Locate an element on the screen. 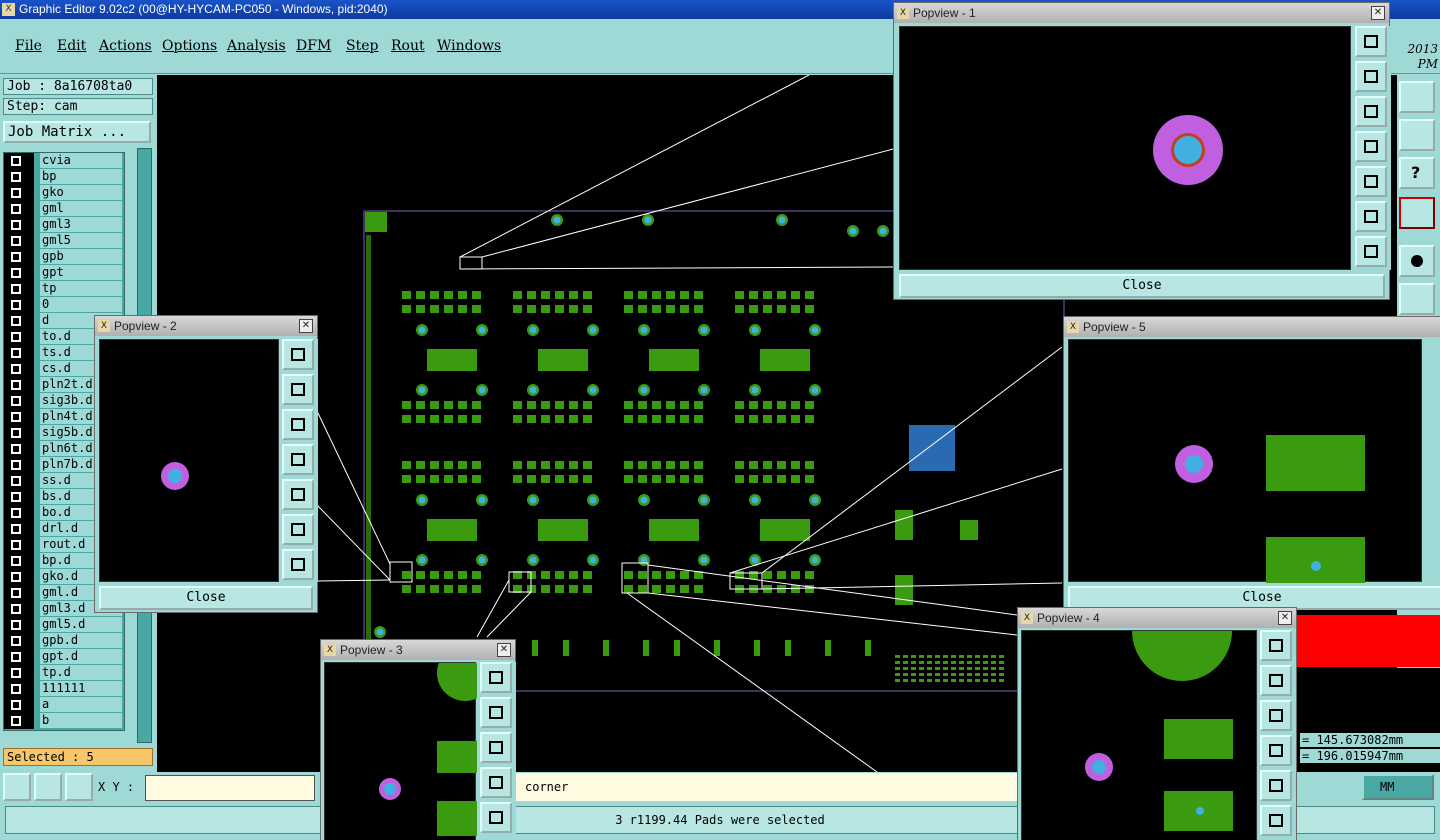 The image size is (1440, 840). layer-row: cvia is located at coordinates (64, 161).